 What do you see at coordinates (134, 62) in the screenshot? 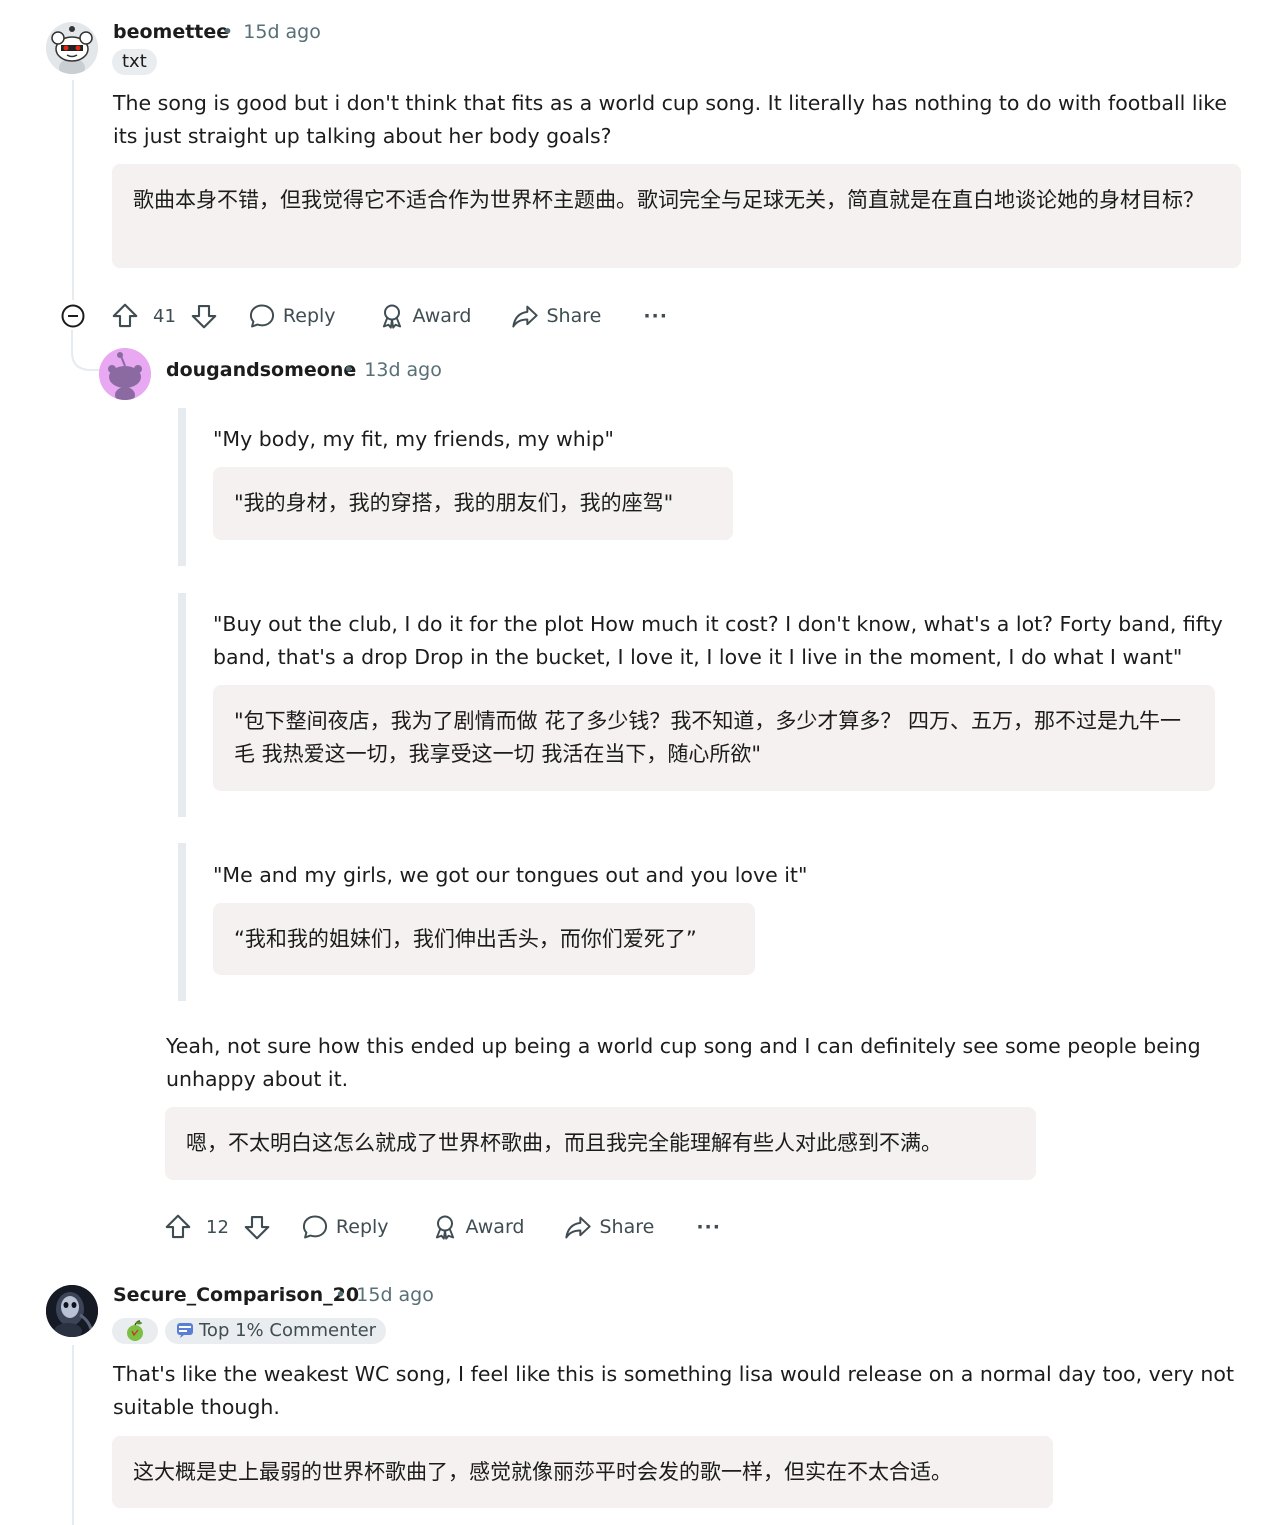
I see `user-flair: txt` at bounding box center [134, 62].